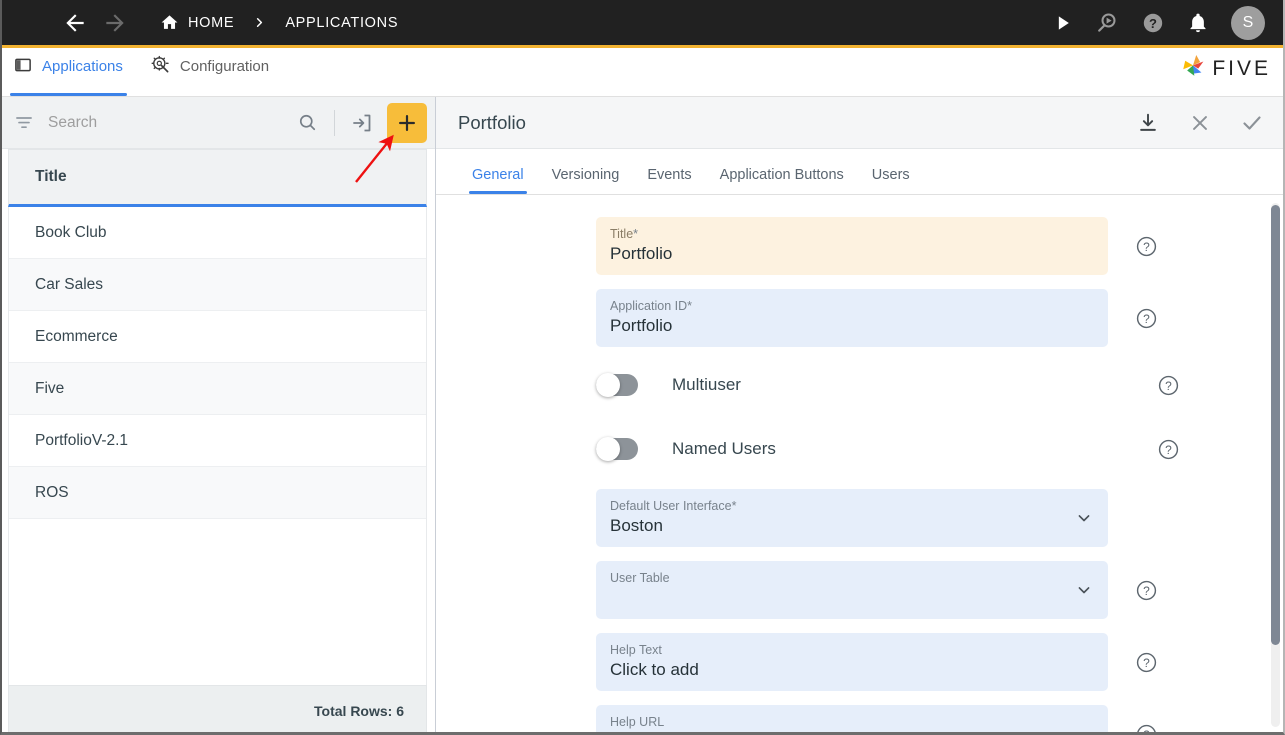 The width and height of the screenshot is (1285, 735). I want to click on help-icon: ?, so click(1153, 23).